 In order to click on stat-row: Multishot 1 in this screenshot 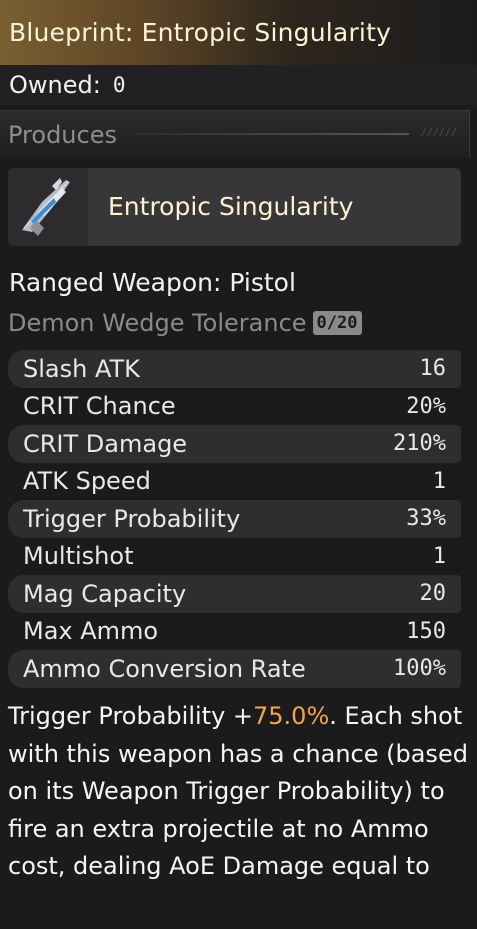, I will do `click(234, 557)`.